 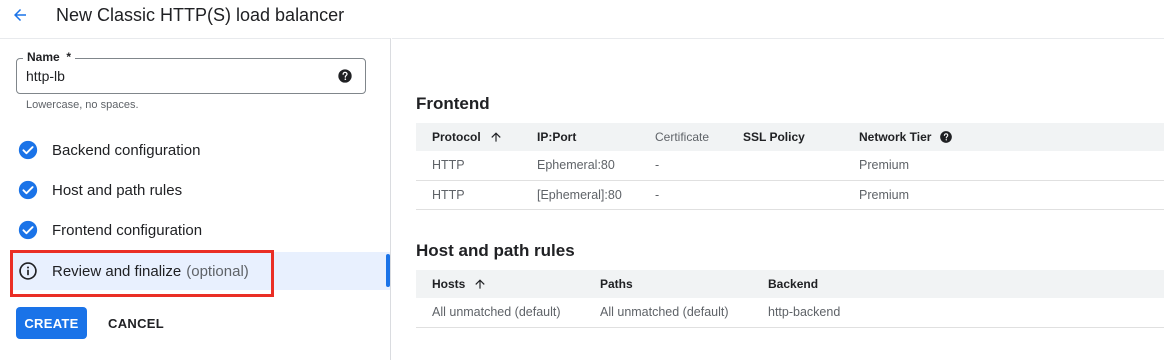 I want to click on step-review-and-finalize: Review and finalize (optional), so click(x=200, y=271).